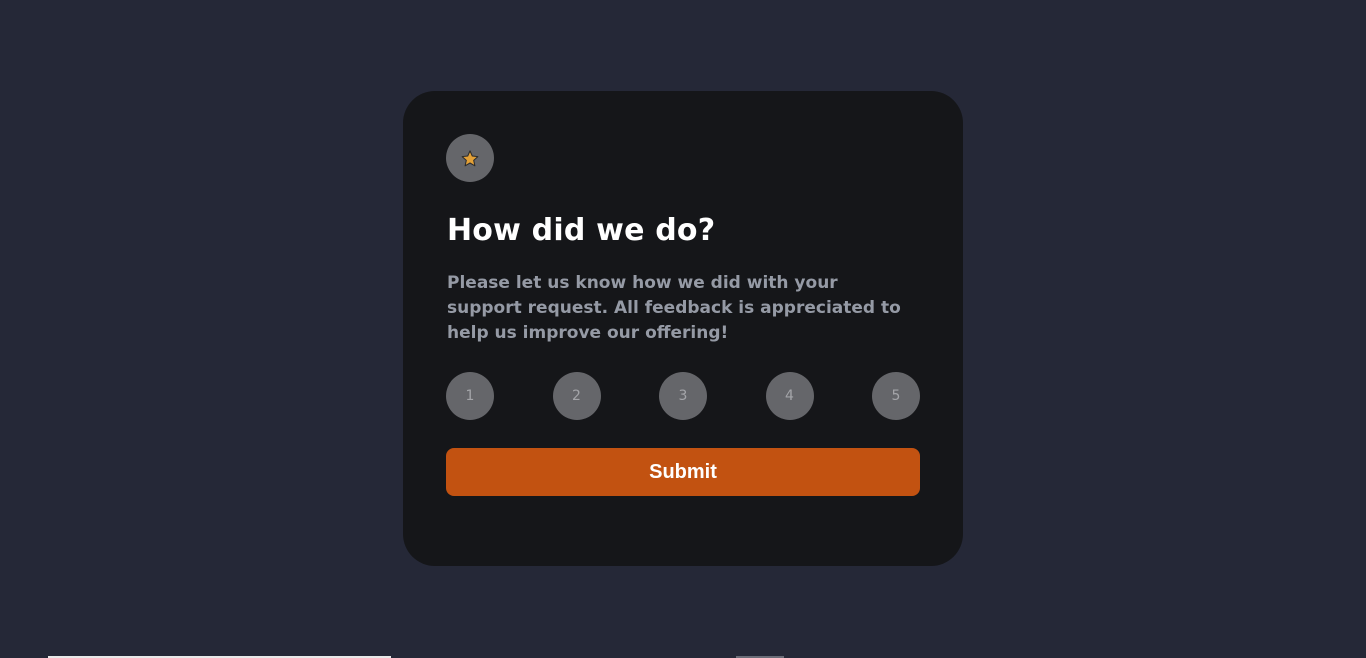 The image size is (1366, 658). I want to click on rating-button-2: 2, so click(576, 396).